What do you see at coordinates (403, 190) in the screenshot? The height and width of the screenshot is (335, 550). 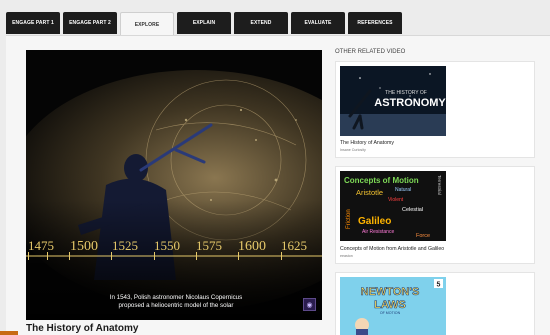 I see `thumb-word: Natural` at bounding box center [403, 190].